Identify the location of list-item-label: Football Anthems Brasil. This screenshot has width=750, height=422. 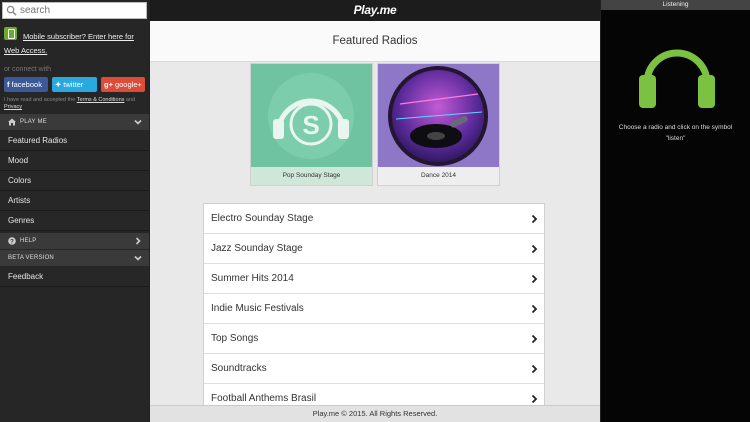
(264, 398).